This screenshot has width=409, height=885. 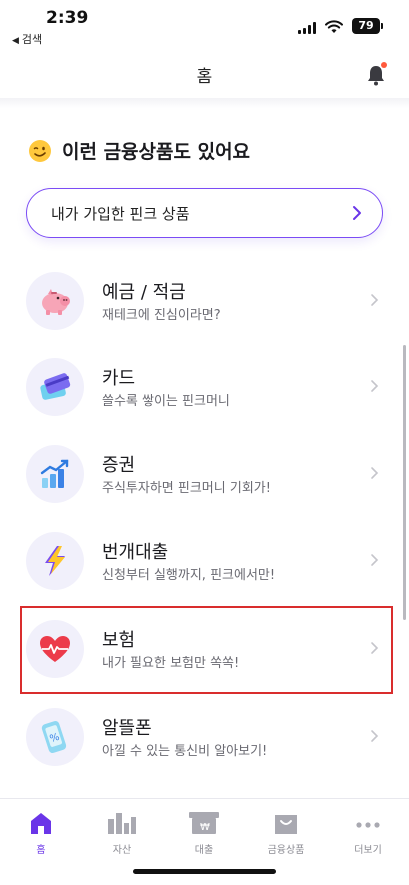 I want to click on back-app-label: 검색, so click(x=32, y=39).